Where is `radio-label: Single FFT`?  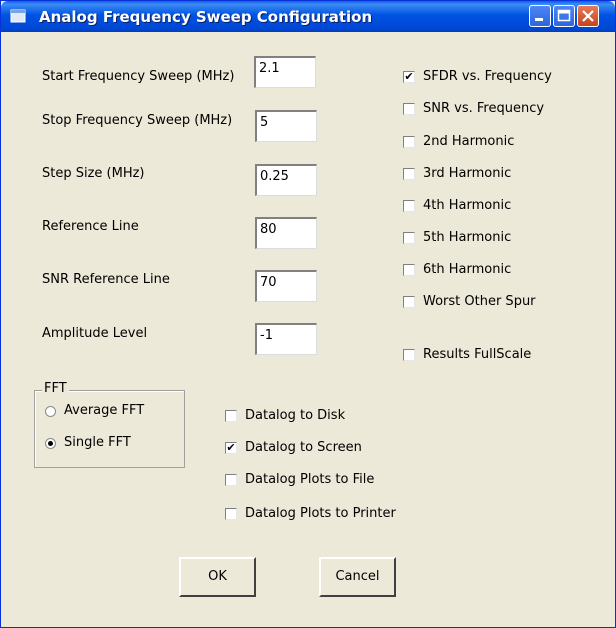
radio-label: Single FFT is located at coordinates (97, 442).